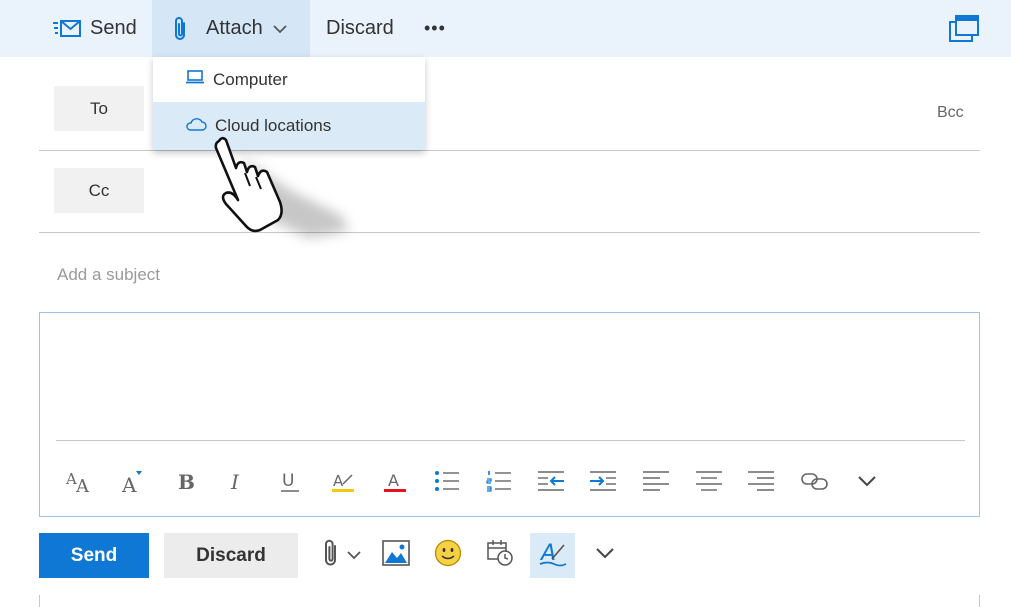  I want to click on discard-command-label: Discard, so click(360, 28).